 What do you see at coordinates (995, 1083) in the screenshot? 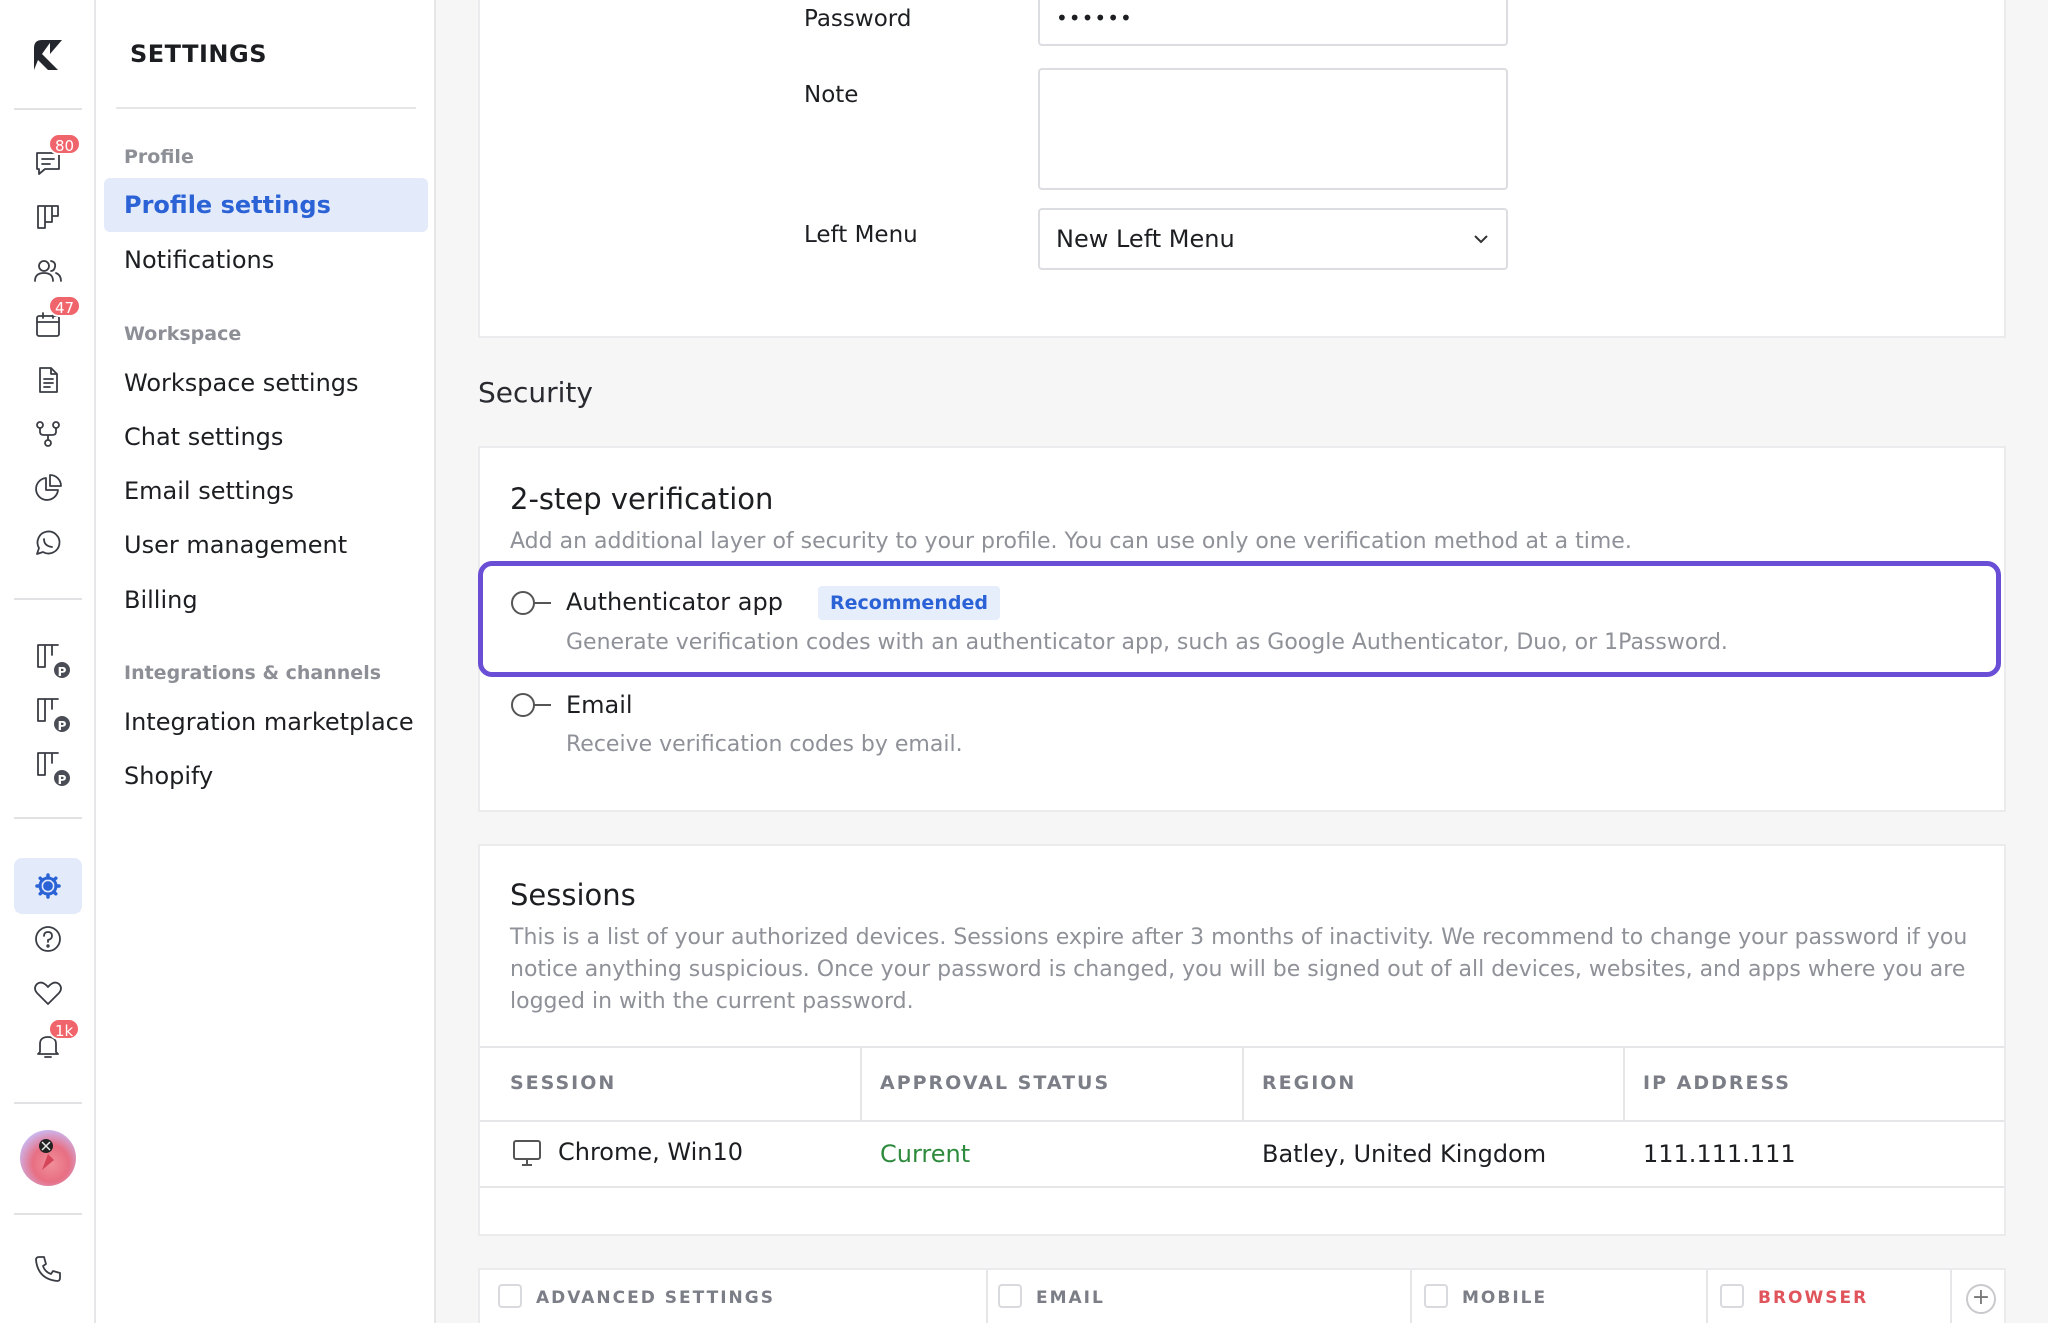
I see `column-header-approval-status: APPROVAL STATUS` at bounding box center [995, 1083].